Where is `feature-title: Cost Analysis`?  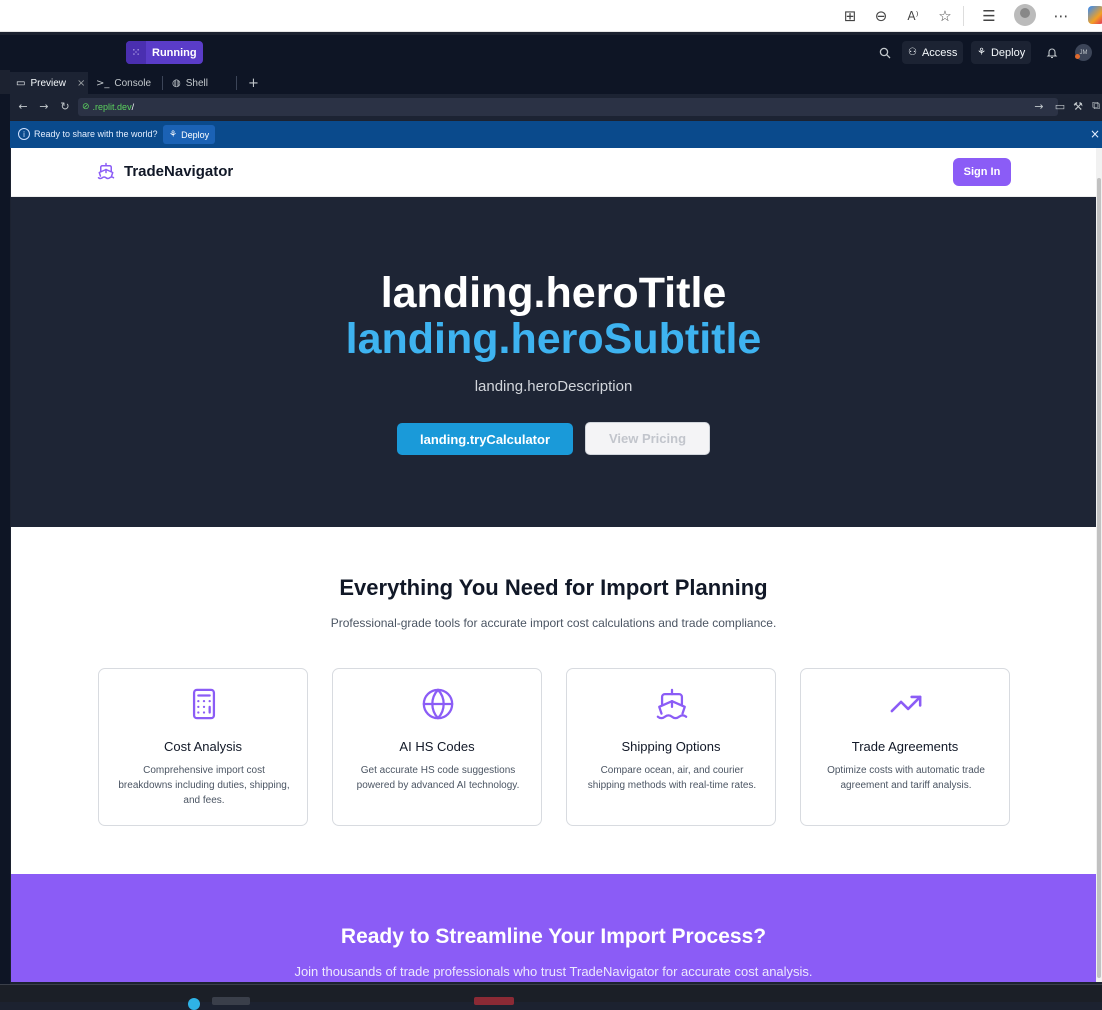
feature-title: Cost Analysis is located at coordinates (203, 746).